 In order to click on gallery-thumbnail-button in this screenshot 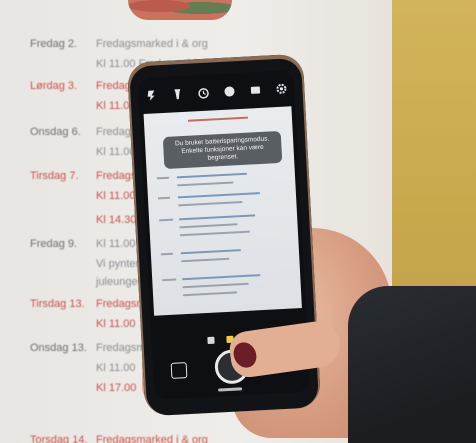, I will do `click(179, 370)`.